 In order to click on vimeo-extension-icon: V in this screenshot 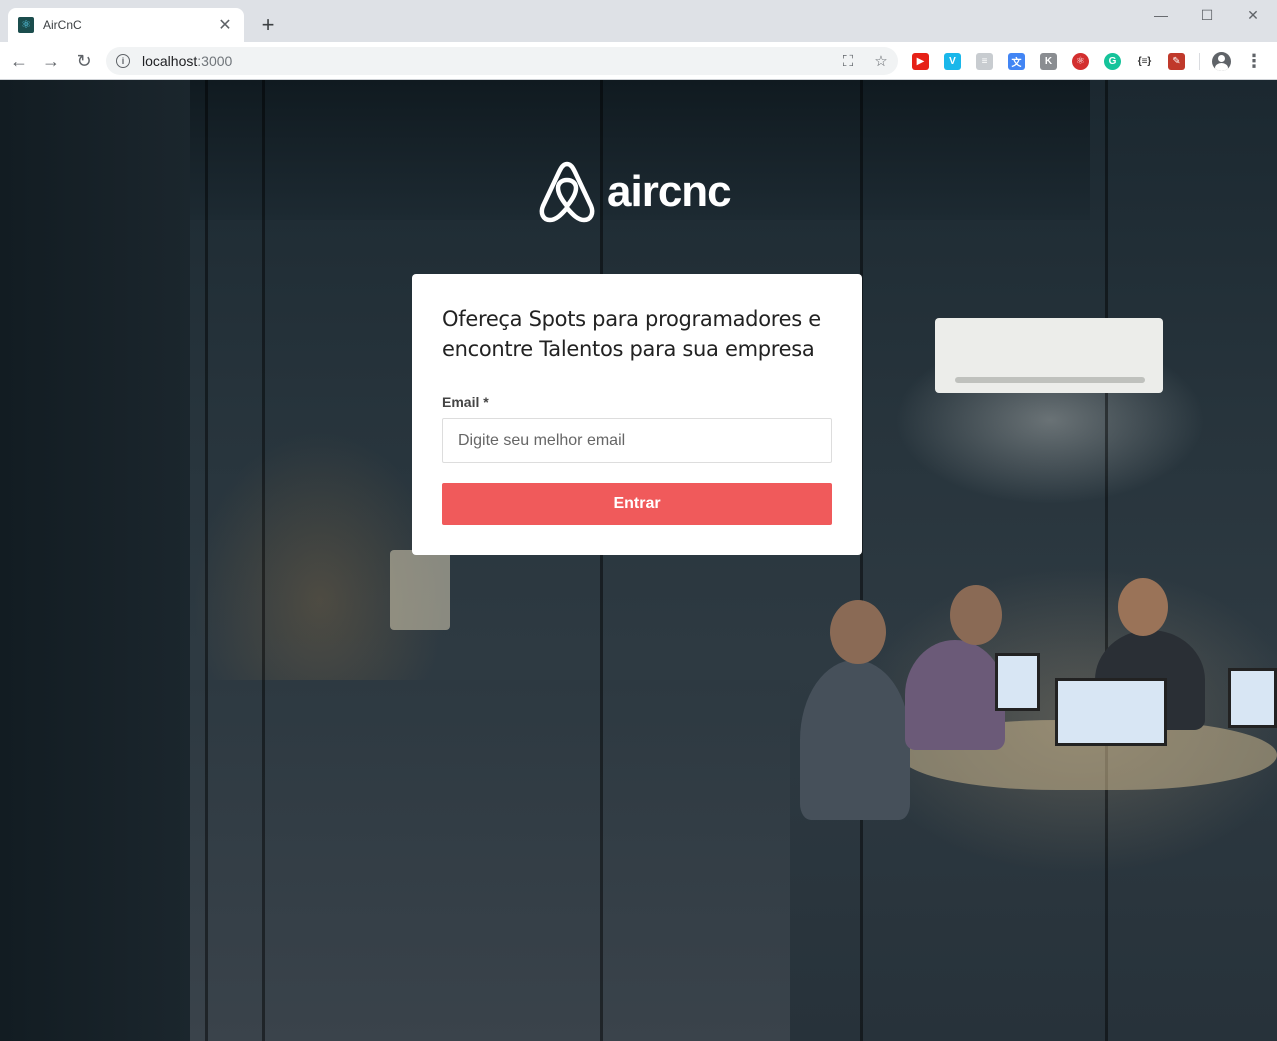, I will do `click(952, 61)`.